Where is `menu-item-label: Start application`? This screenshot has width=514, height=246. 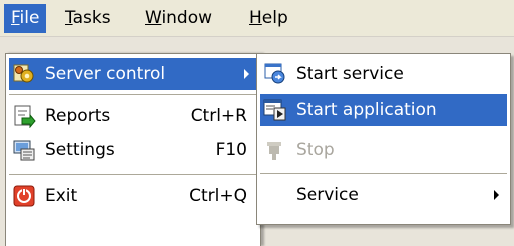
menu-item-label: Start application is located at coordinates (366, 110).